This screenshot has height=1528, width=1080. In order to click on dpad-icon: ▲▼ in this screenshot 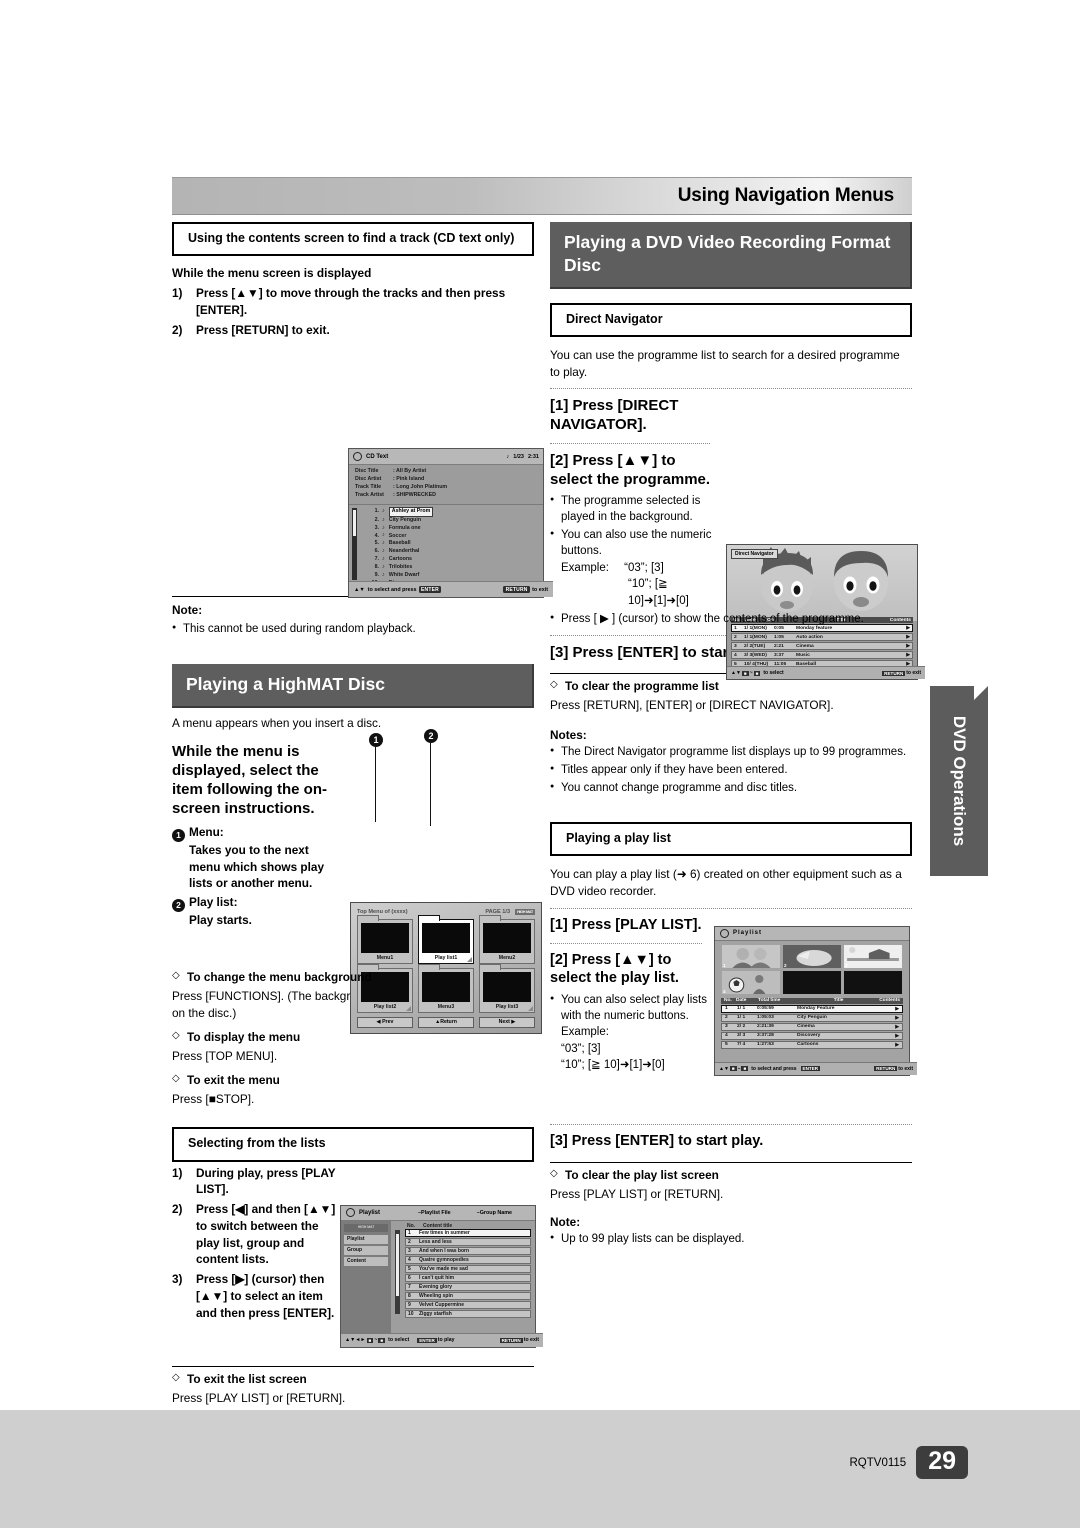, I will do `click(359, 589)`.